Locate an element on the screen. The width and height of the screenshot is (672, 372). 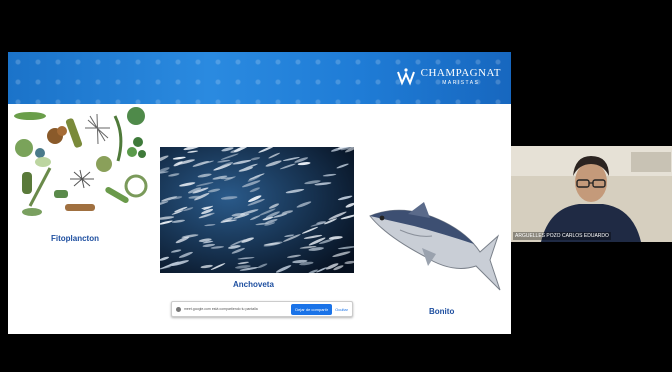
champagnat-emblem-icon is located at coordinates (405, 77).